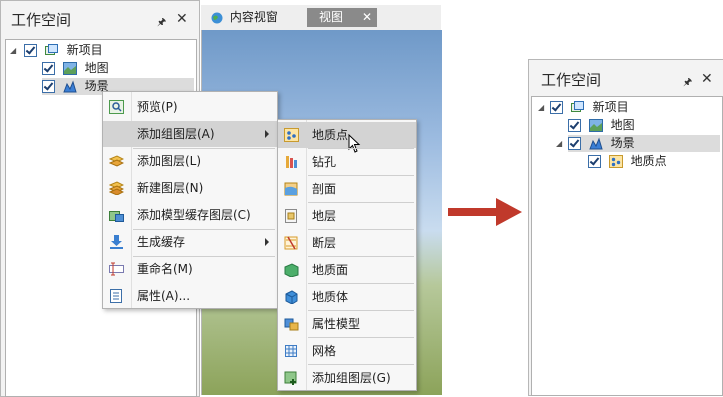 This screenshot has height=397, width=723. I want to click on menu-item-rename: 重命名(M), so click(190, 269).